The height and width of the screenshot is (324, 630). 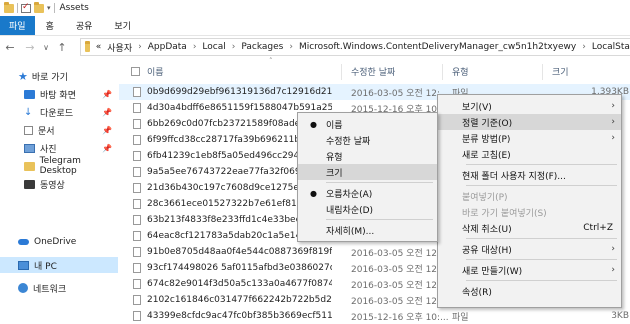 I want to click on nav-item-downloads: ↓ 다운로드 📌, so click(x=59, y=112).